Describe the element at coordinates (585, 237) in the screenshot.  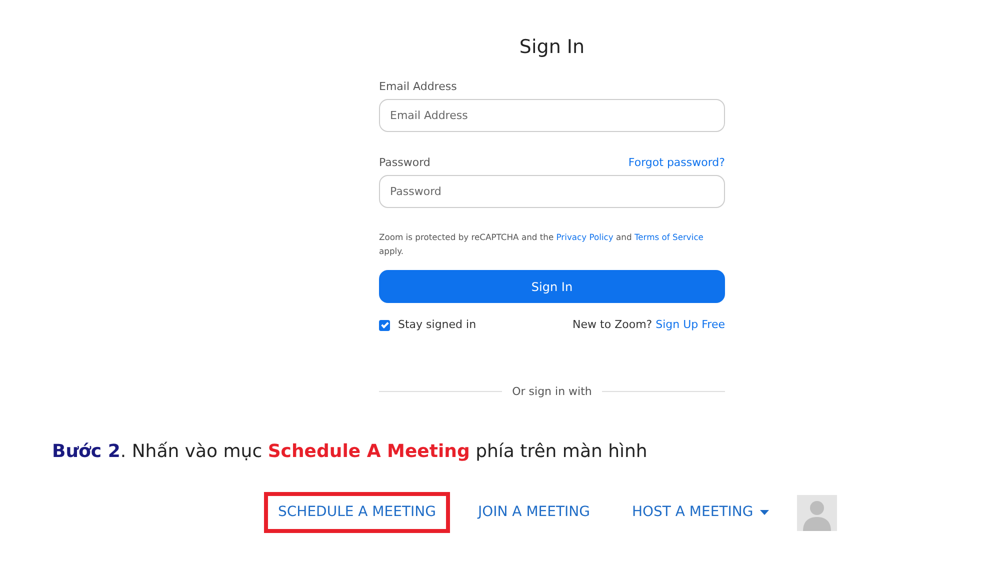
I see `policy-link: Privacy Policy` at that location.